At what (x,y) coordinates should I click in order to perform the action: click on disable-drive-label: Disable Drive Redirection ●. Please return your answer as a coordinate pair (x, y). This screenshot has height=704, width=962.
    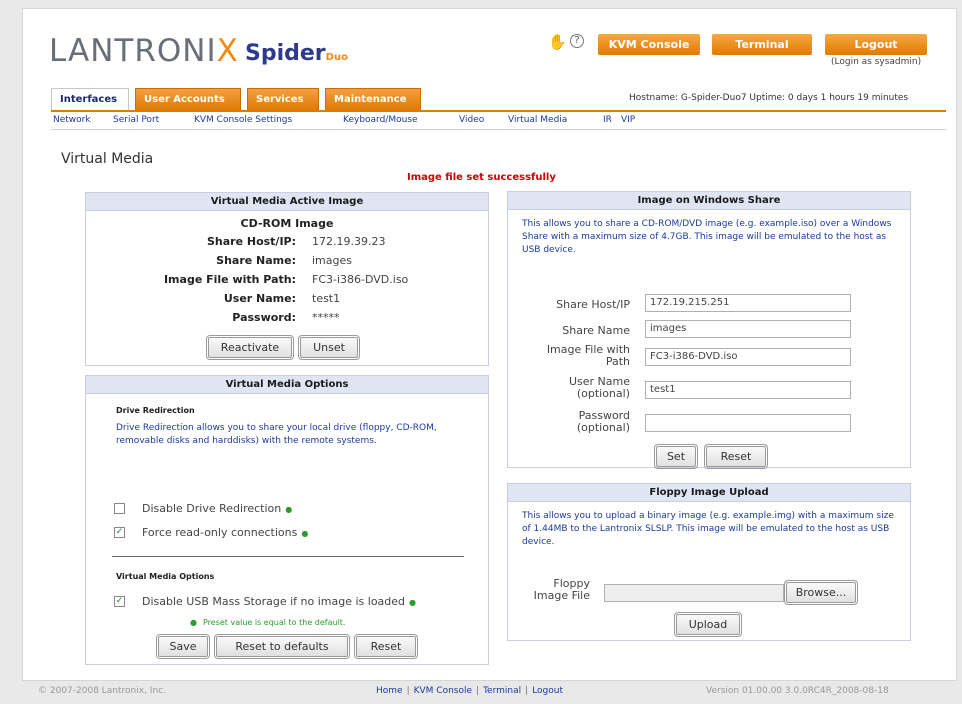
    Looking at the image, I should click on (217, 508).